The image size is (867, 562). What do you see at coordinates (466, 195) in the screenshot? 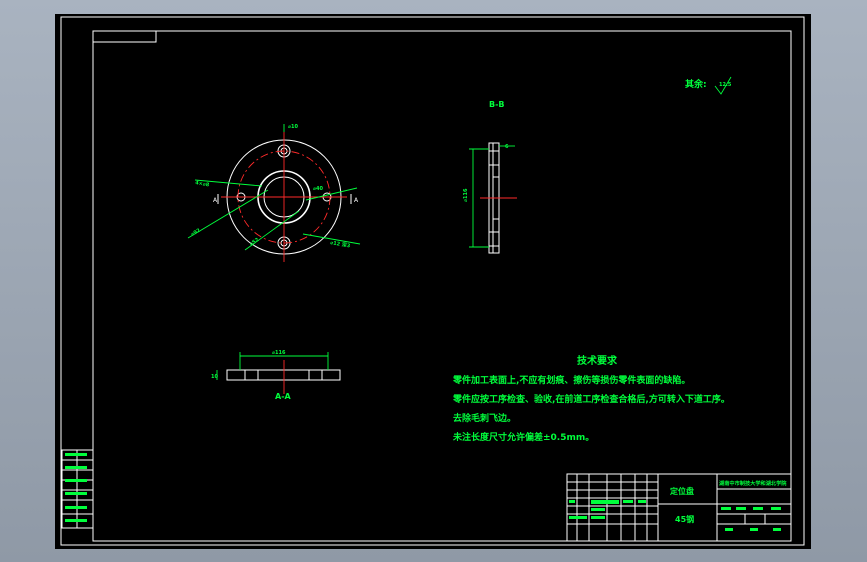
I see `dim-thickness: ⌀116` at bounding box center [466, 195].